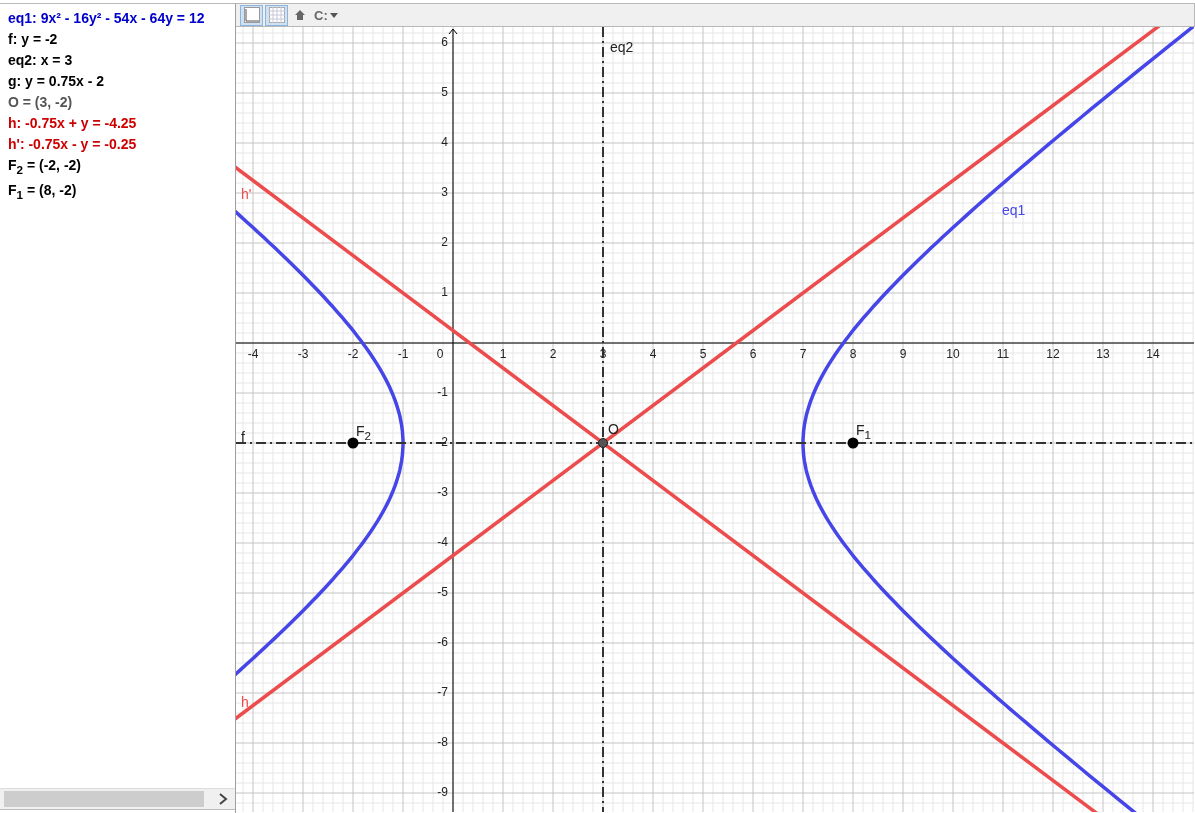  I want to click on chevron-right-icon, so click(223, 799).